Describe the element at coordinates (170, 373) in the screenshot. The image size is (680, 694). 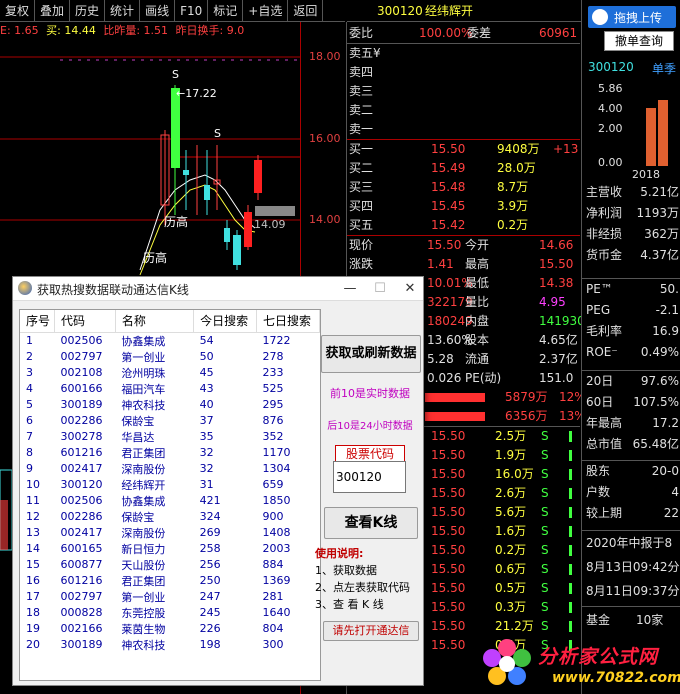
I see `table-row: 3 002108 沧州明珠 45 233` at that location.